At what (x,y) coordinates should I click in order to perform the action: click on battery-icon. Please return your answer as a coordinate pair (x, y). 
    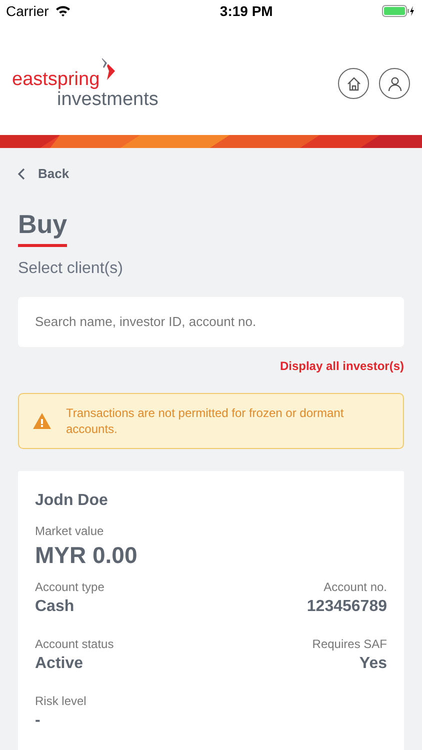
    Looking at the image, I should click on (399, 11).